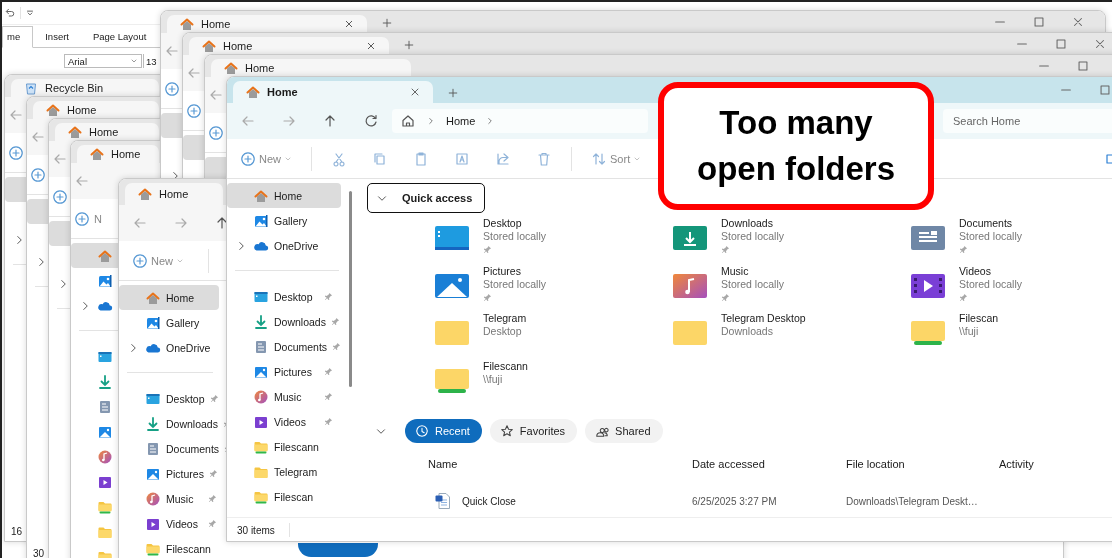 The width and height of the screenshot is (1112, 558). I want to click on folder-name: Downloads, so click(753, 223).